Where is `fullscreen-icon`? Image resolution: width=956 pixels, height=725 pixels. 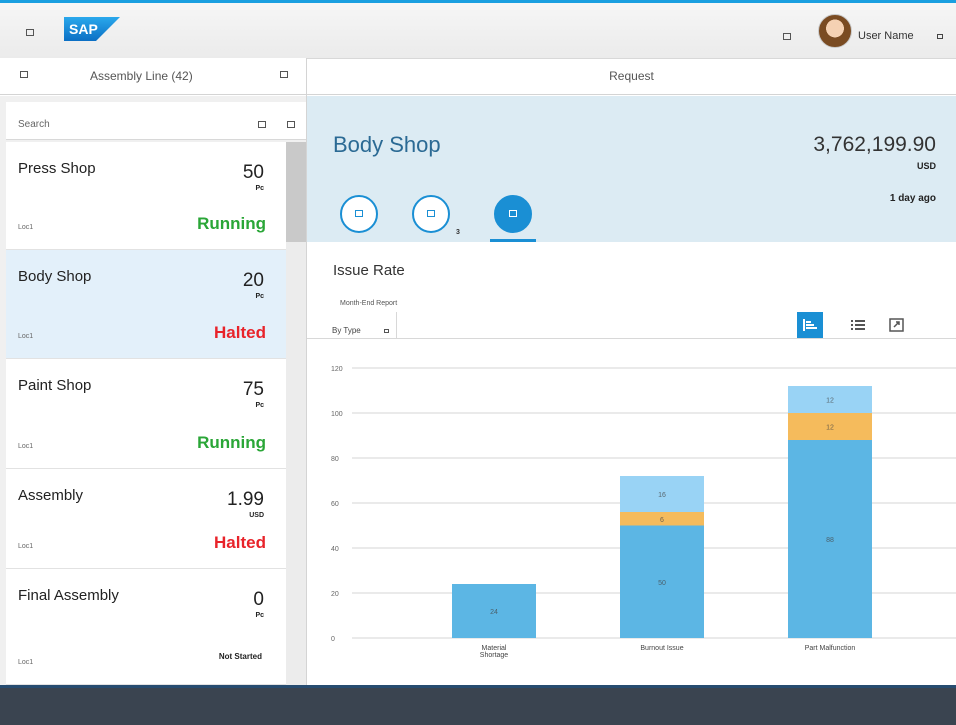 fullscreen-icon is located at coordinates (896, 325).